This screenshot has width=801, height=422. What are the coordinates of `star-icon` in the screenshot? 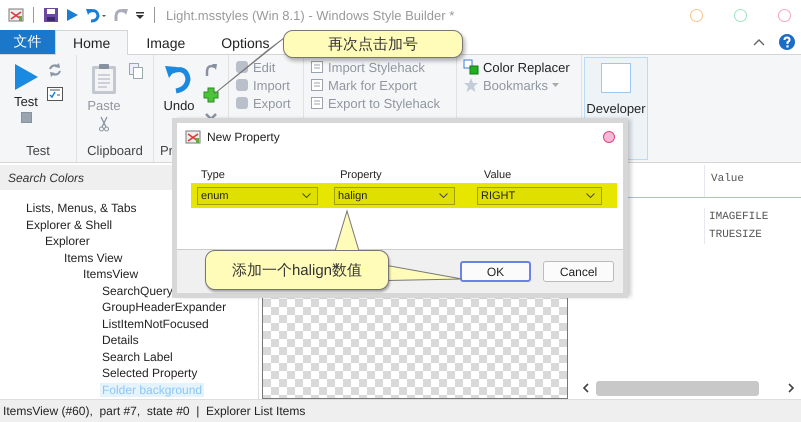 It's located at (471, 85).